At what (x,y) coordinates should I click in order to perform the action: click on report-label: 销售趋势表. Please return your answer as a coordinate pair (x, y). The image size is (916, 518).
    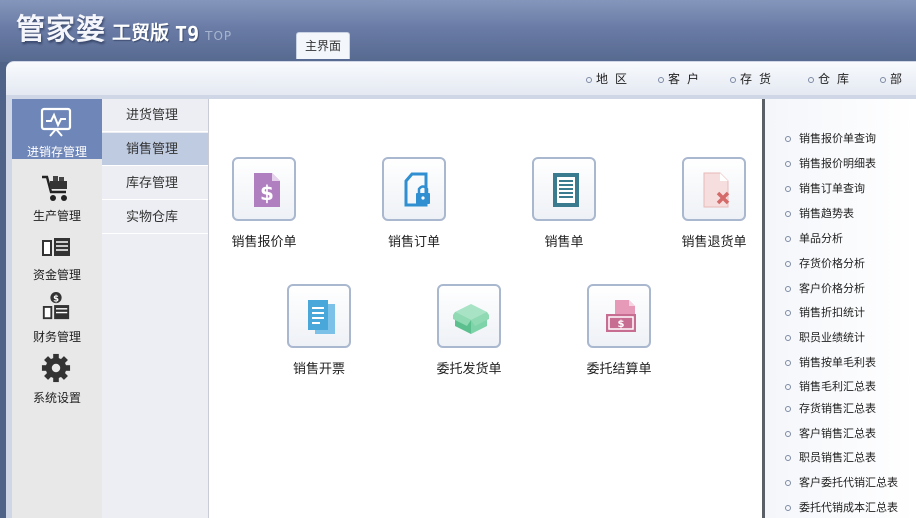
    Looking at the image, I should click on (826, 213).